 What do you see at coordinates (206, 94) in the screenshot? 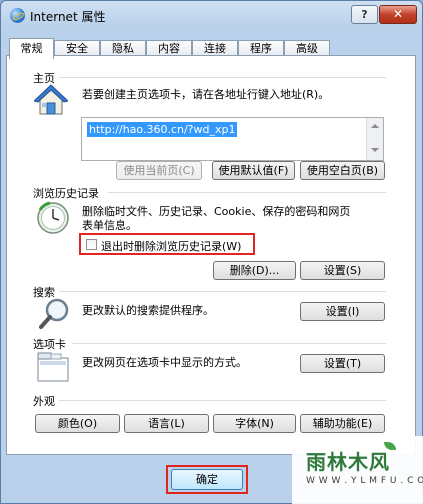
I see `home-description: 若要创建主页选项卡，请在各地址行键入地址(R)。` at bounding box center [206, 94].